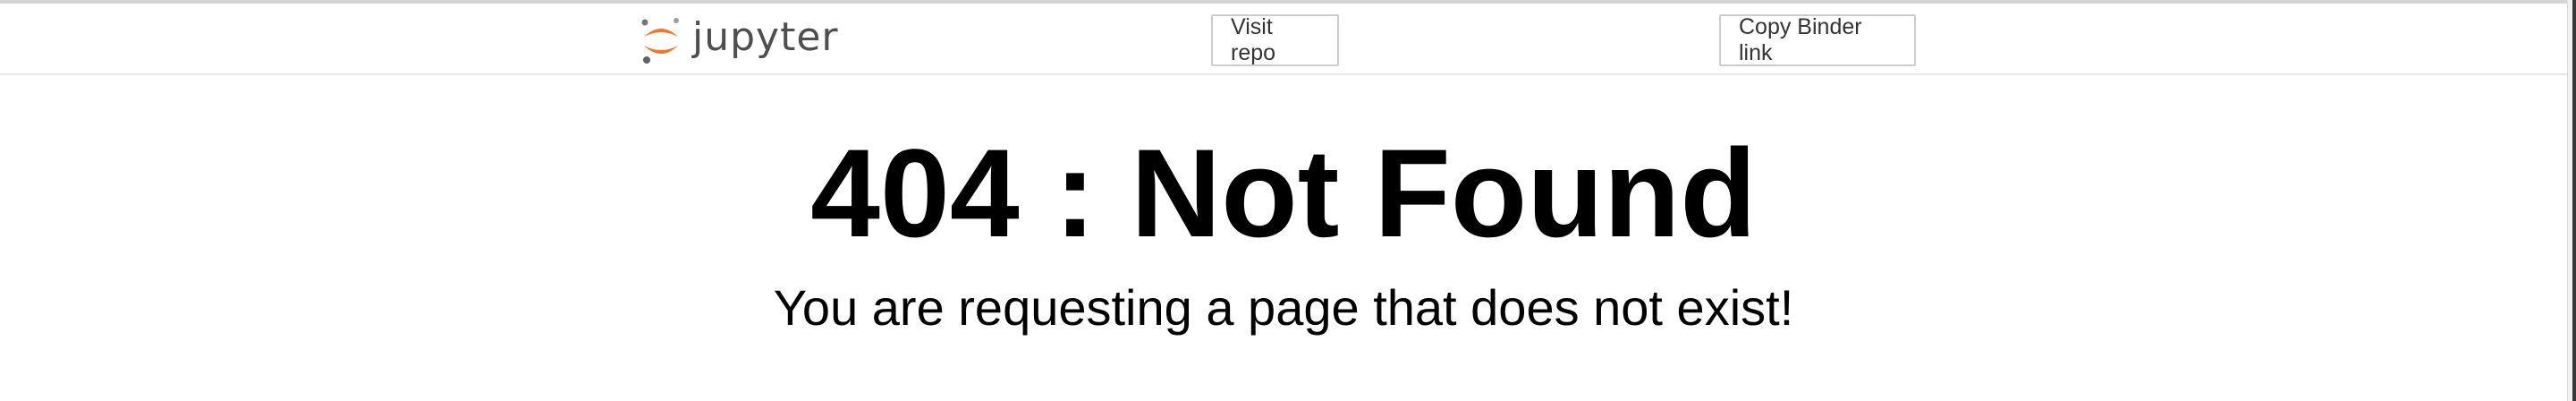  I want to click on jupyter-logo: jupyter, so click(739, 40).